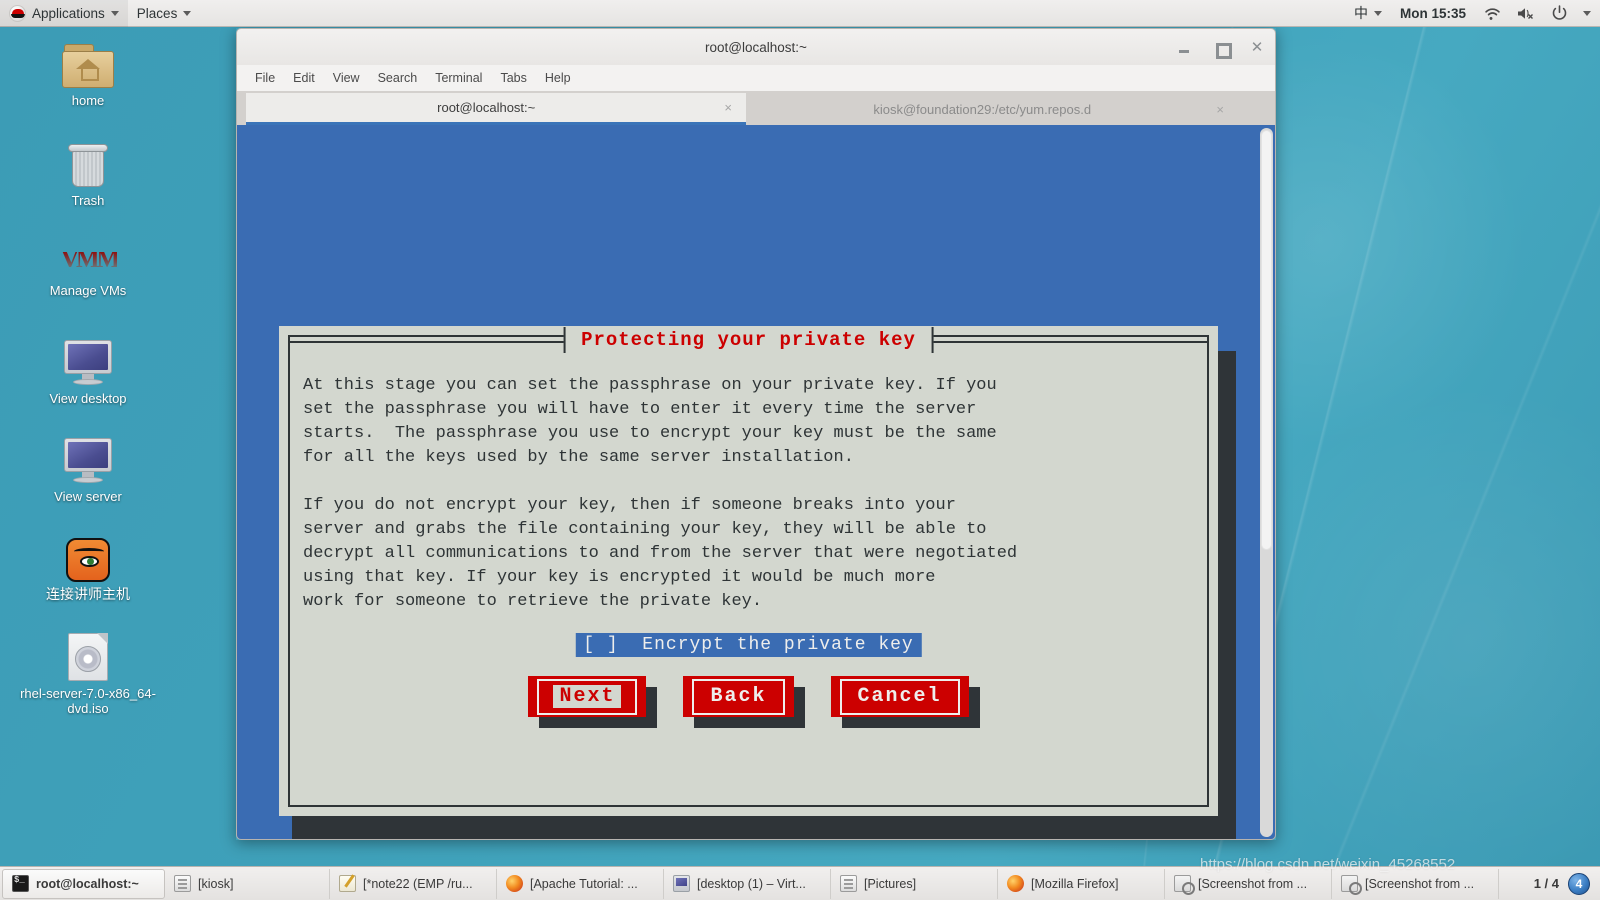 Image resolution: width=1600 pixels, height=900 pixels. What do you see at coordinates (1222, 49) in the screenshot?
I see `maximize-button` at bounding box center [1222, 49].